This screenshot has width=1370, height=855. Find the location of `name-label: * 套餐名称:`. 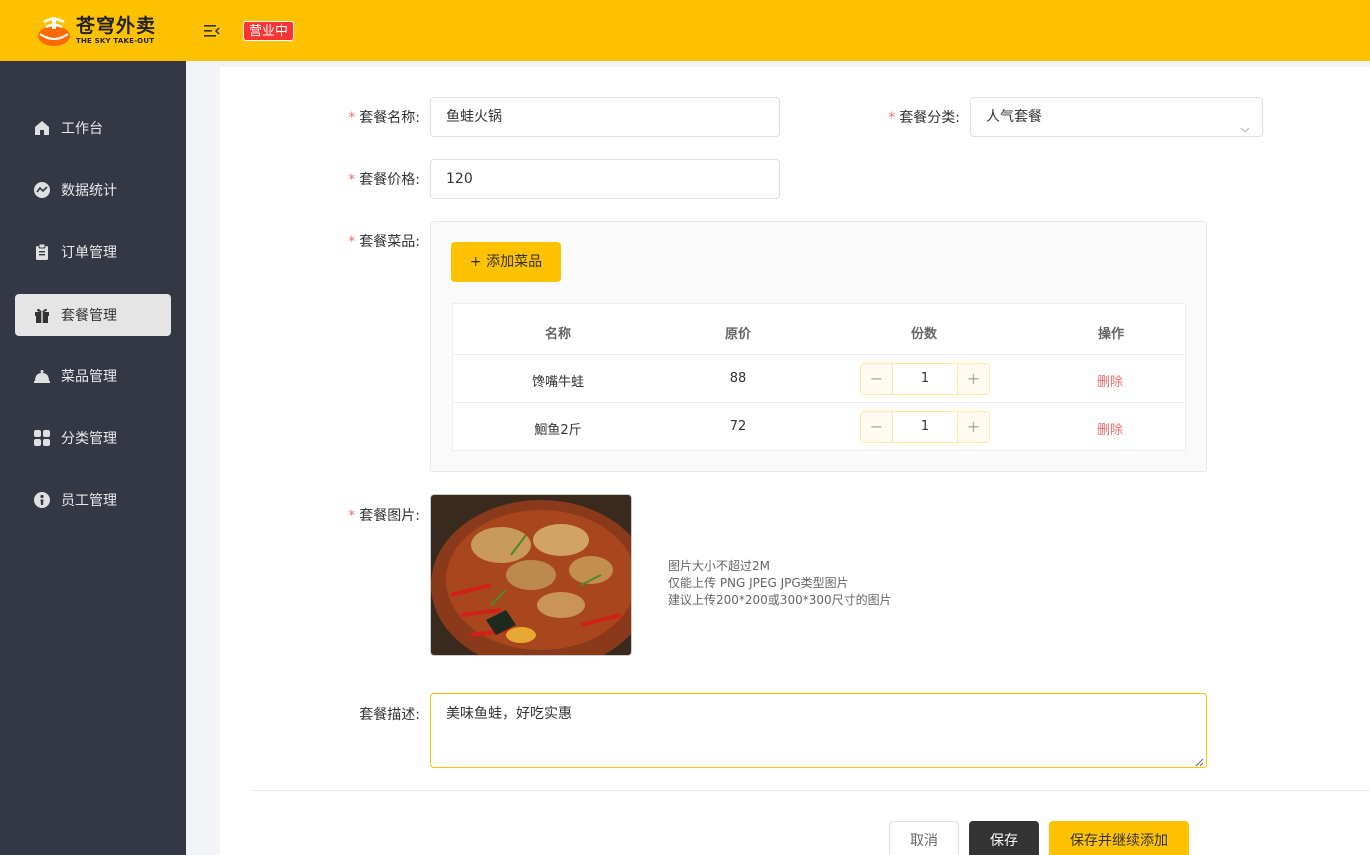

name-label: * 套餐名称: is located at coordinates (384, 118).